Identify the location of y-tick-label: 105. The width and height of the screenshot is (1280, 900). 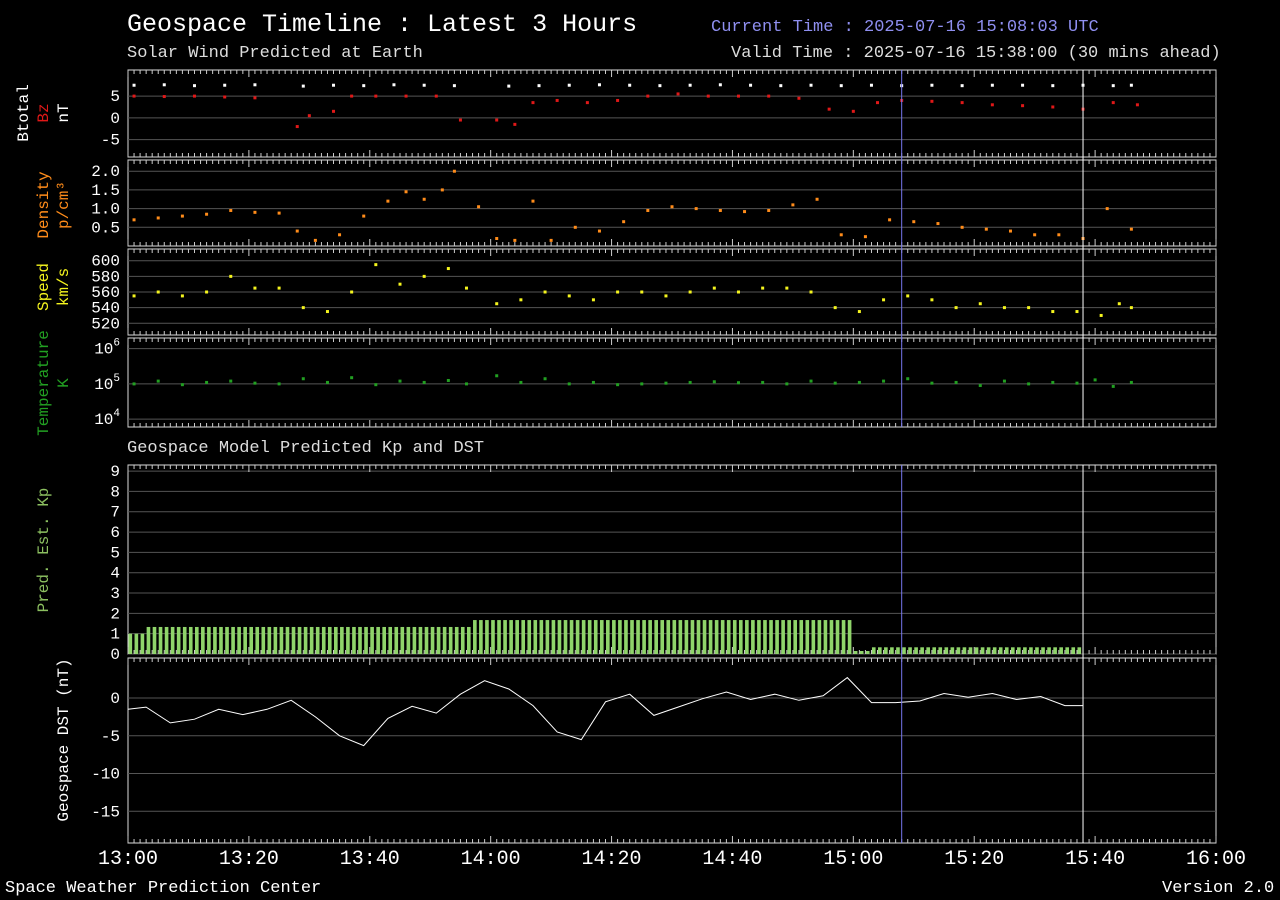
(107, 383).